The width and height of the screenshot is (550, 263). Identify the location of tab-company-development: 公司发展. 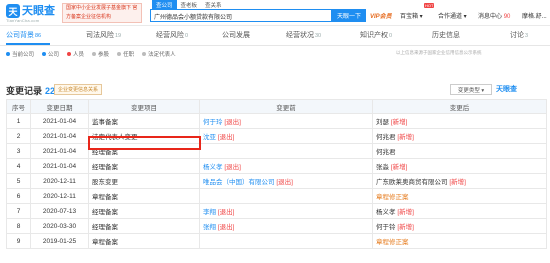
(236, 35).